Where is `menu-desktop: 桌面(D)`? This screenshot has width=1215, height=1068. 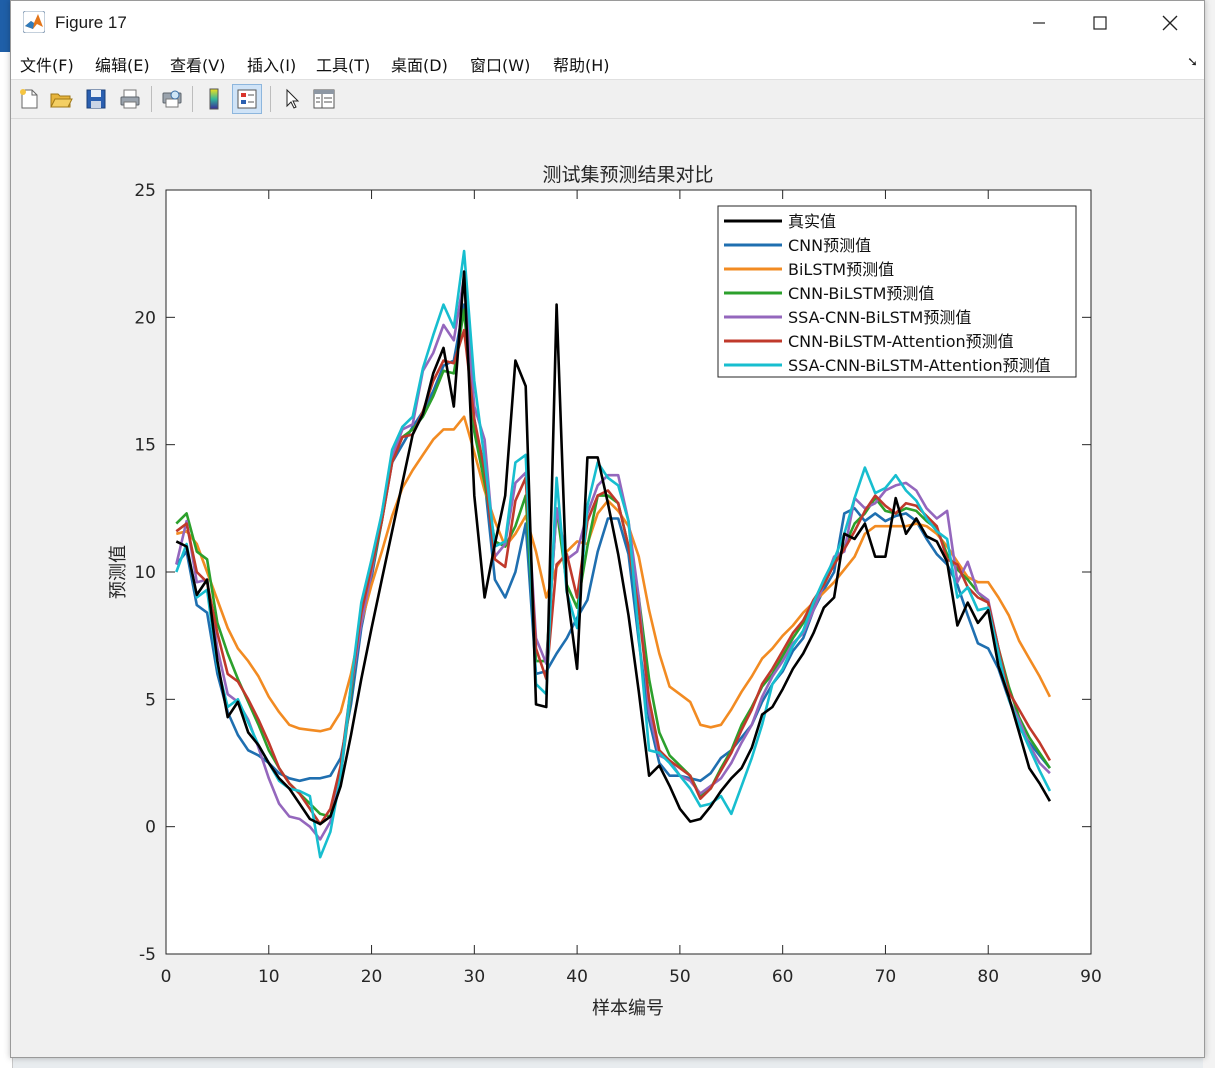
menu-desktop: 桌面(D) is located at coordinates (419, 64).